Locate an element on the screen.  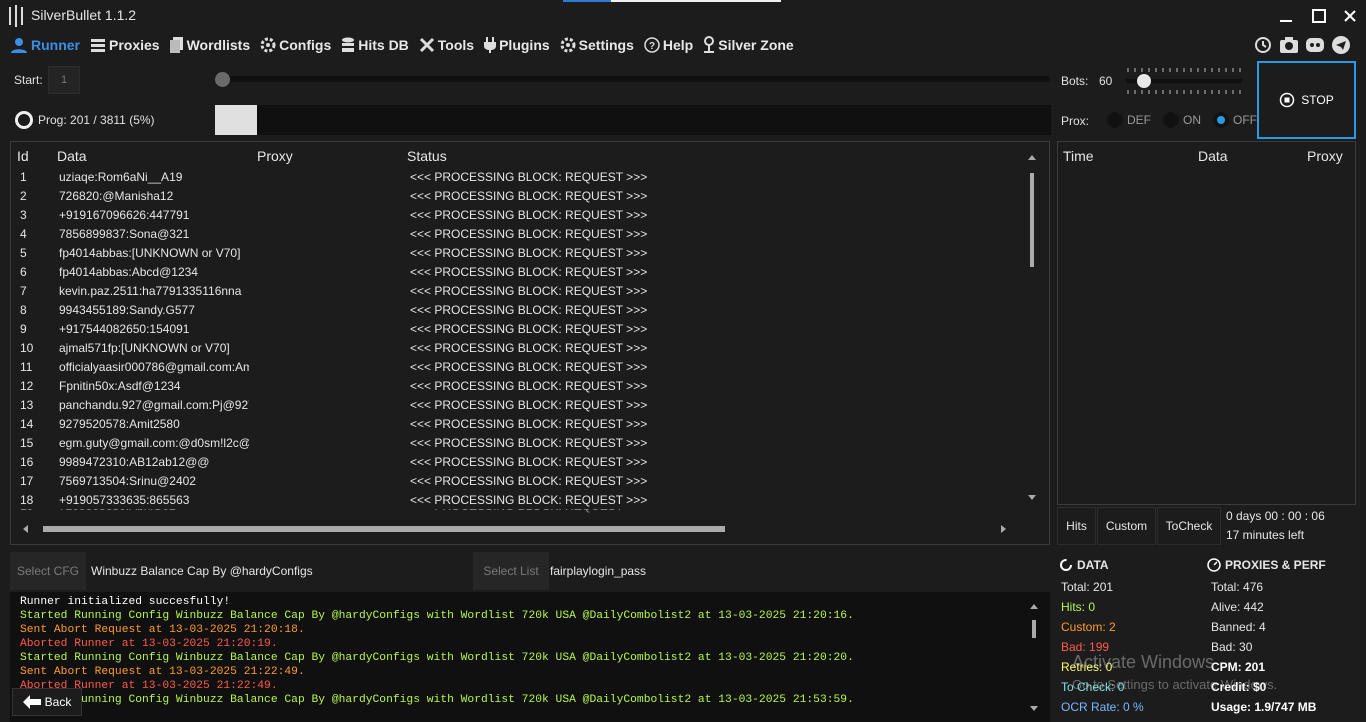
proxies-title: PROXIES & PERF is located at coordinates (1275, 565).